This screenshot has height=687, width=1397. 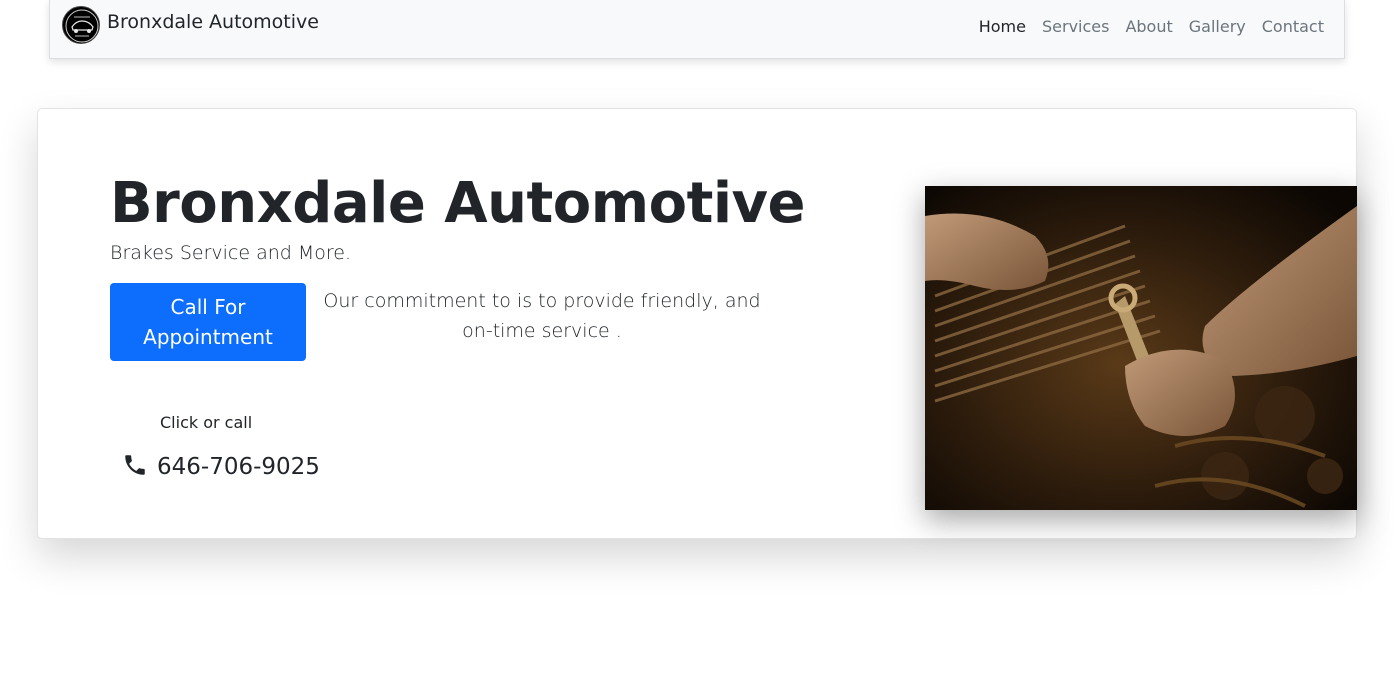 What do you see at coordinates (1075, 26) in the screenshot?
I see `nav-link-services: Services` at bounding box center [1075, 26].